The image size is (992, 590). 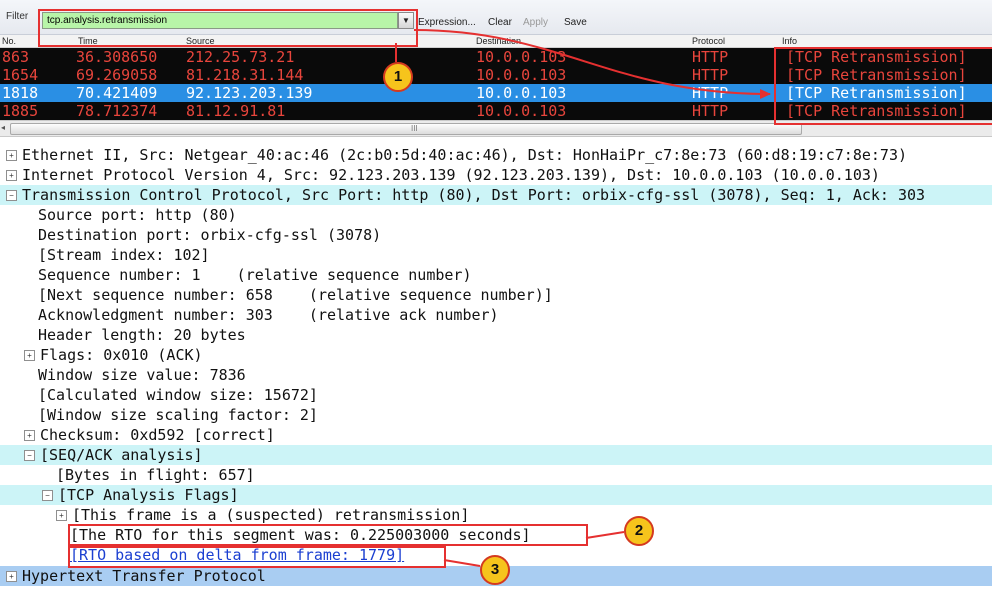 I want to click on callout-2: 2, so click(x=639, y=531).